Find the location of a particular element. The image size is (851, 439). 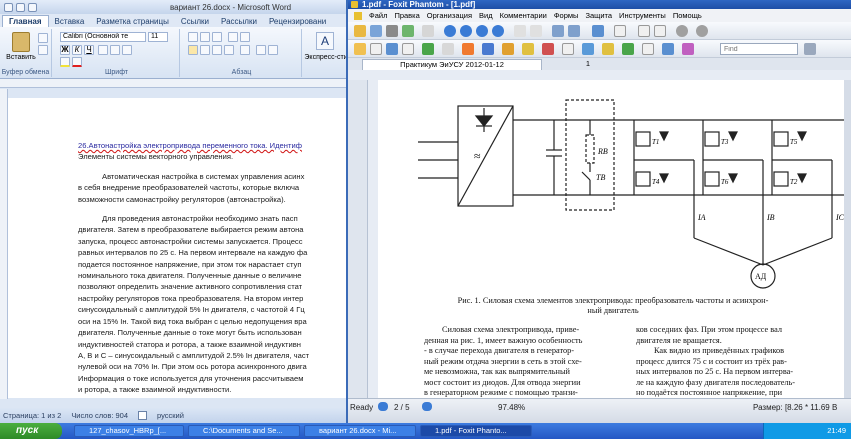

menu-forms: Формы is located at coordinates (566, 15).